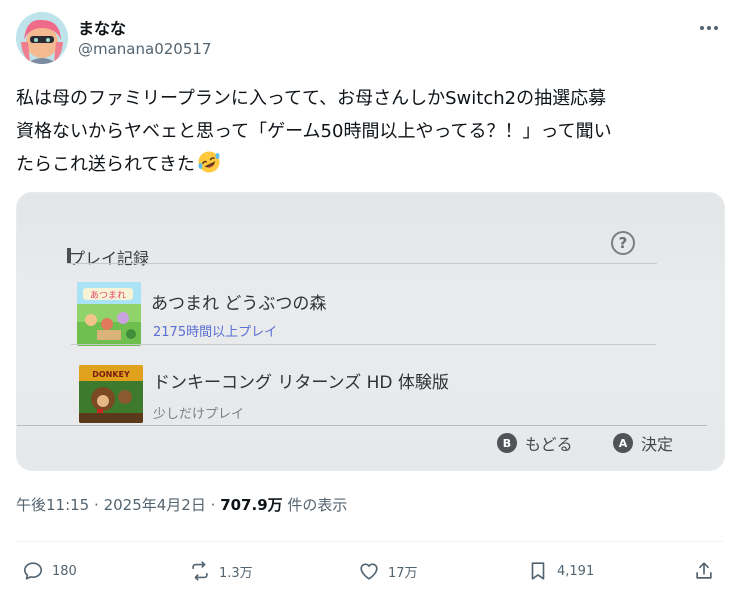 This screenshot has height=600, width=739. What do you see at coordinates (623, 243) in the screenshot?
I see `help-icon: ?` at bounding box center [623, 243].